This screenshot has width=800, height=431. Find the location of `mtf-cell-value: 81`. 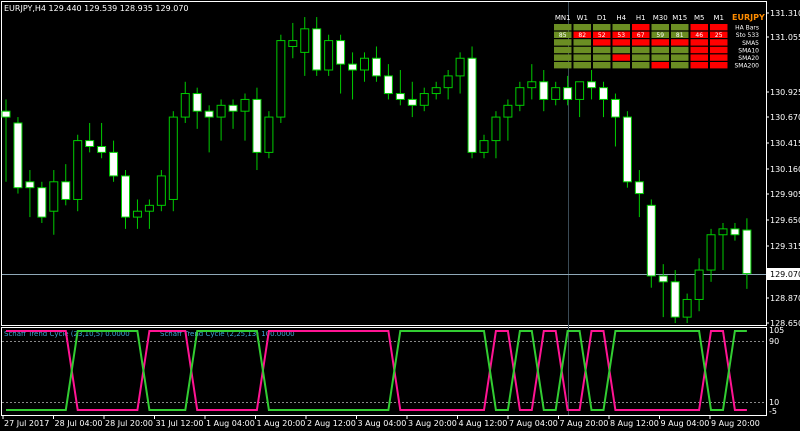

mtf-cell-value: 81 is located at coordinates (680, 35).